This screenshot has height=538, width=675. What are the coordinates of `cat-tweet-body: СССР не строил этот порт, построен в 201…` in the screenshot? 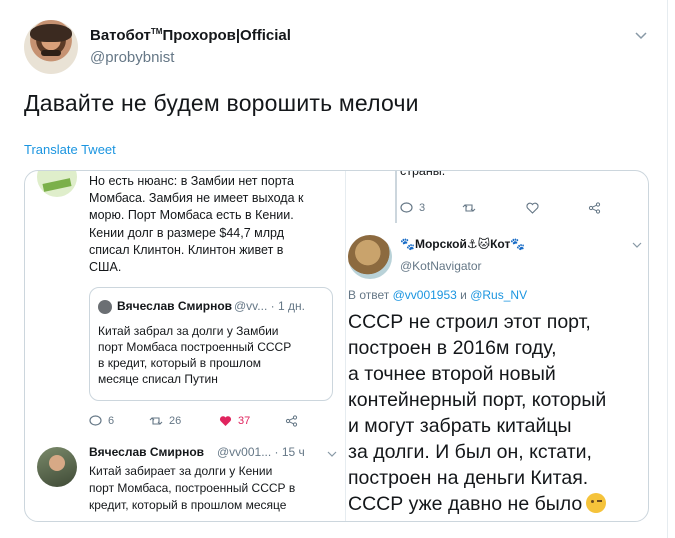 It's located at (477, 413).